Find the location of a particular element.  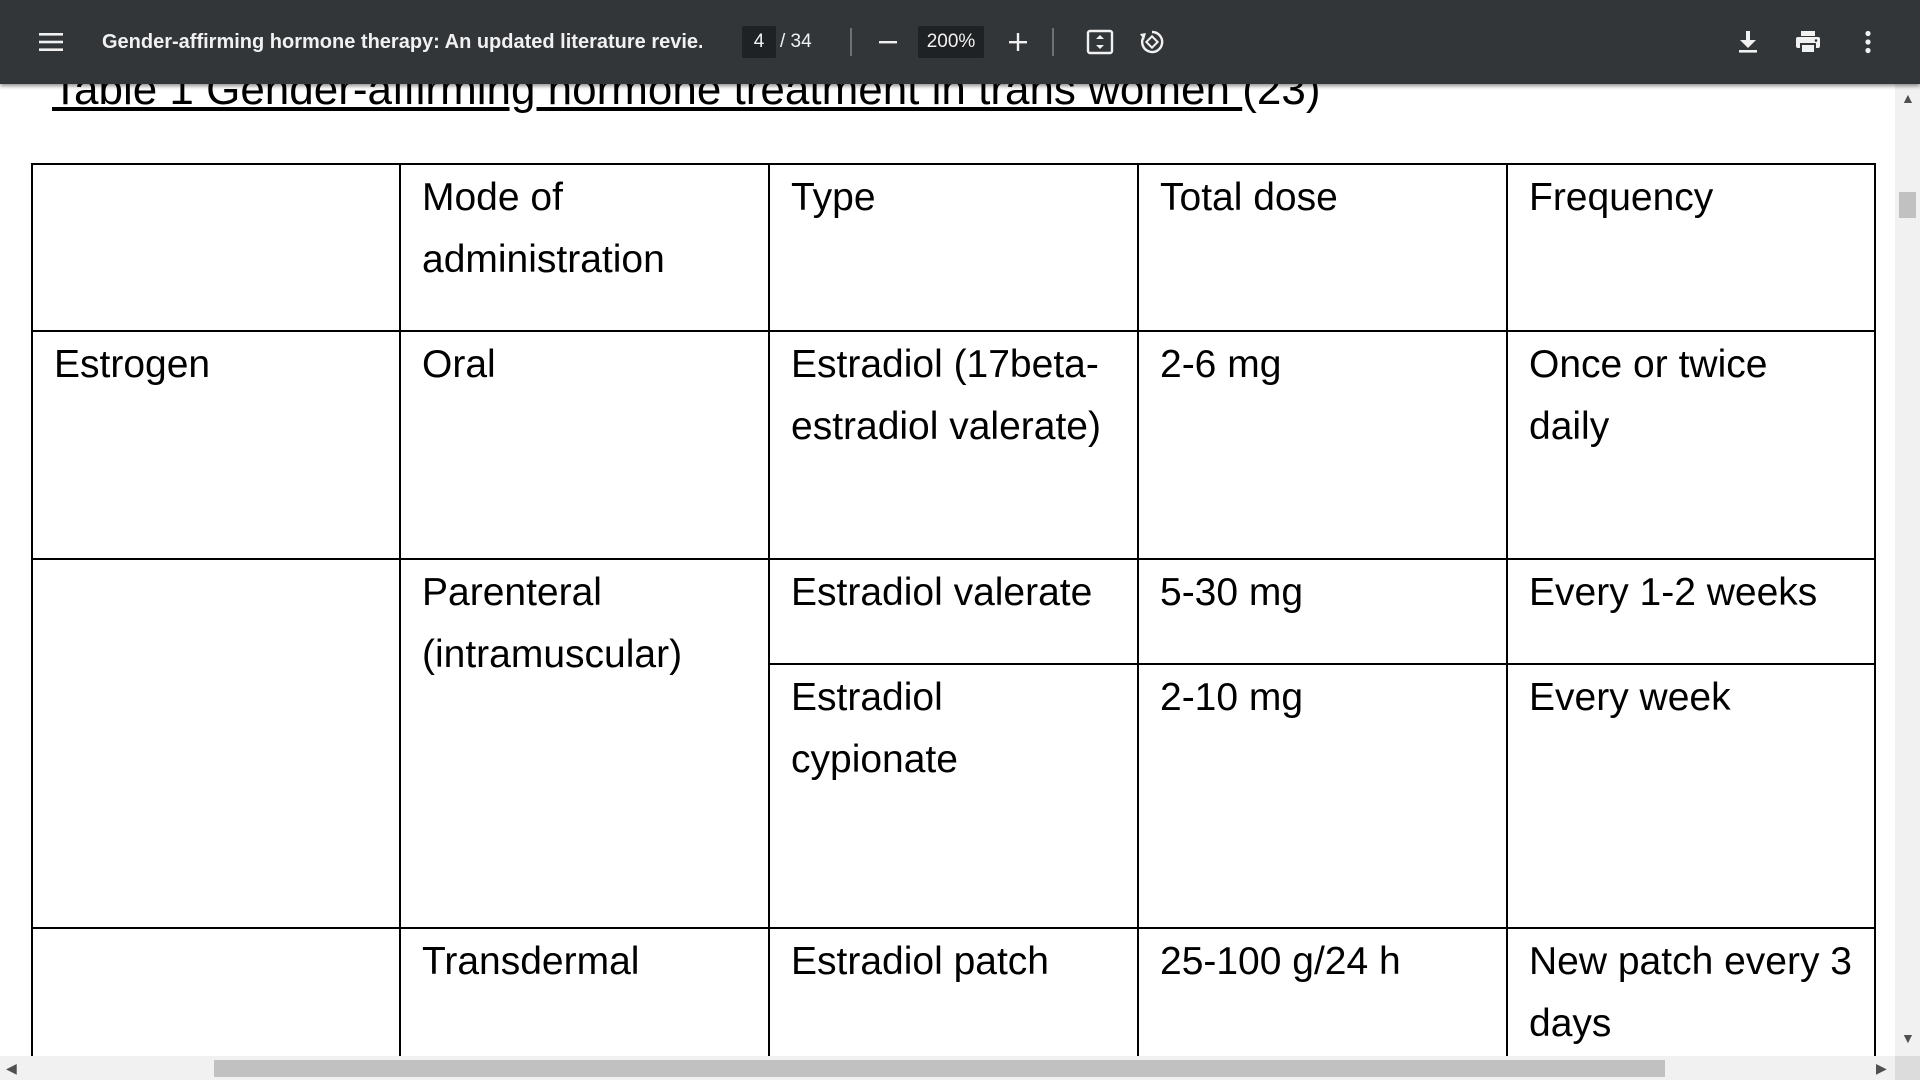

scroll-down-arrow-icon: ▼ is located at coordinates (1908, 1038).